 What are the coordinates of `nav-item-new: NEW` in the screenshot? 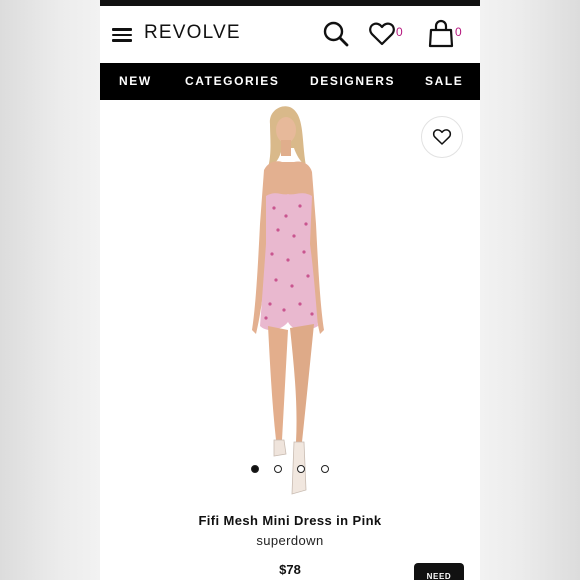 It's located at (135, 81).